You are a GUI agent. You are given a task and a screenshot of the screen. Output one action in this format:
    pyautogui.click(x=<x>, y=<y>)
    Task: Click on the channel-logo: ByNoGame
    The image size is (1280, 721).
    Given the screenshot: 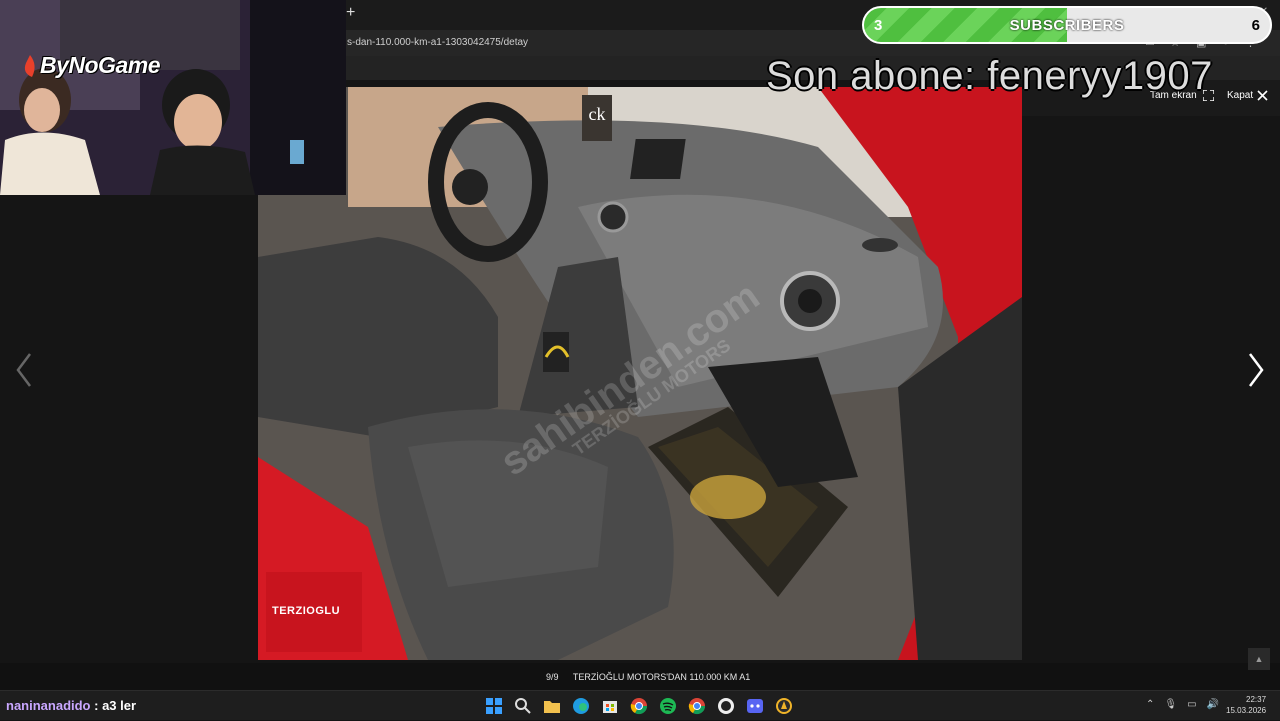 What is the action you would take?
    pyautogui.click(x=91, y=65)
    